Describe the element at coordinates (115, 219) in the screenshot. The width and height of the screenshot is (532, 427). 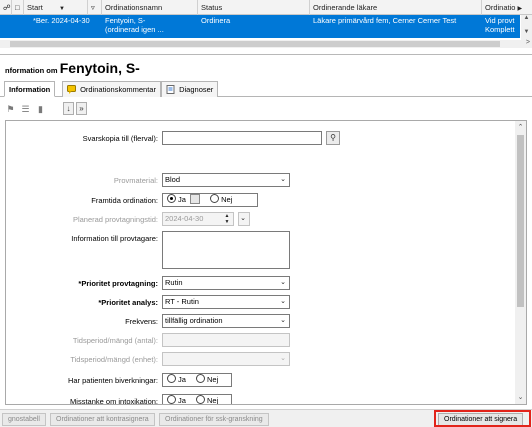
I see `planerad-label: Planerad provtagningstid:` at that location.